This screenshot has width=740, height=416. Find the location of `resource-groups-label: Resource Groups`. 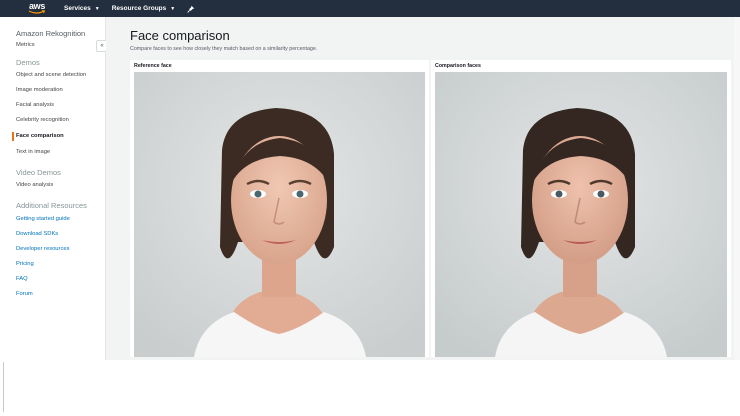

resource-groups-label: Resource Groups is located at coordinates (139, 8).